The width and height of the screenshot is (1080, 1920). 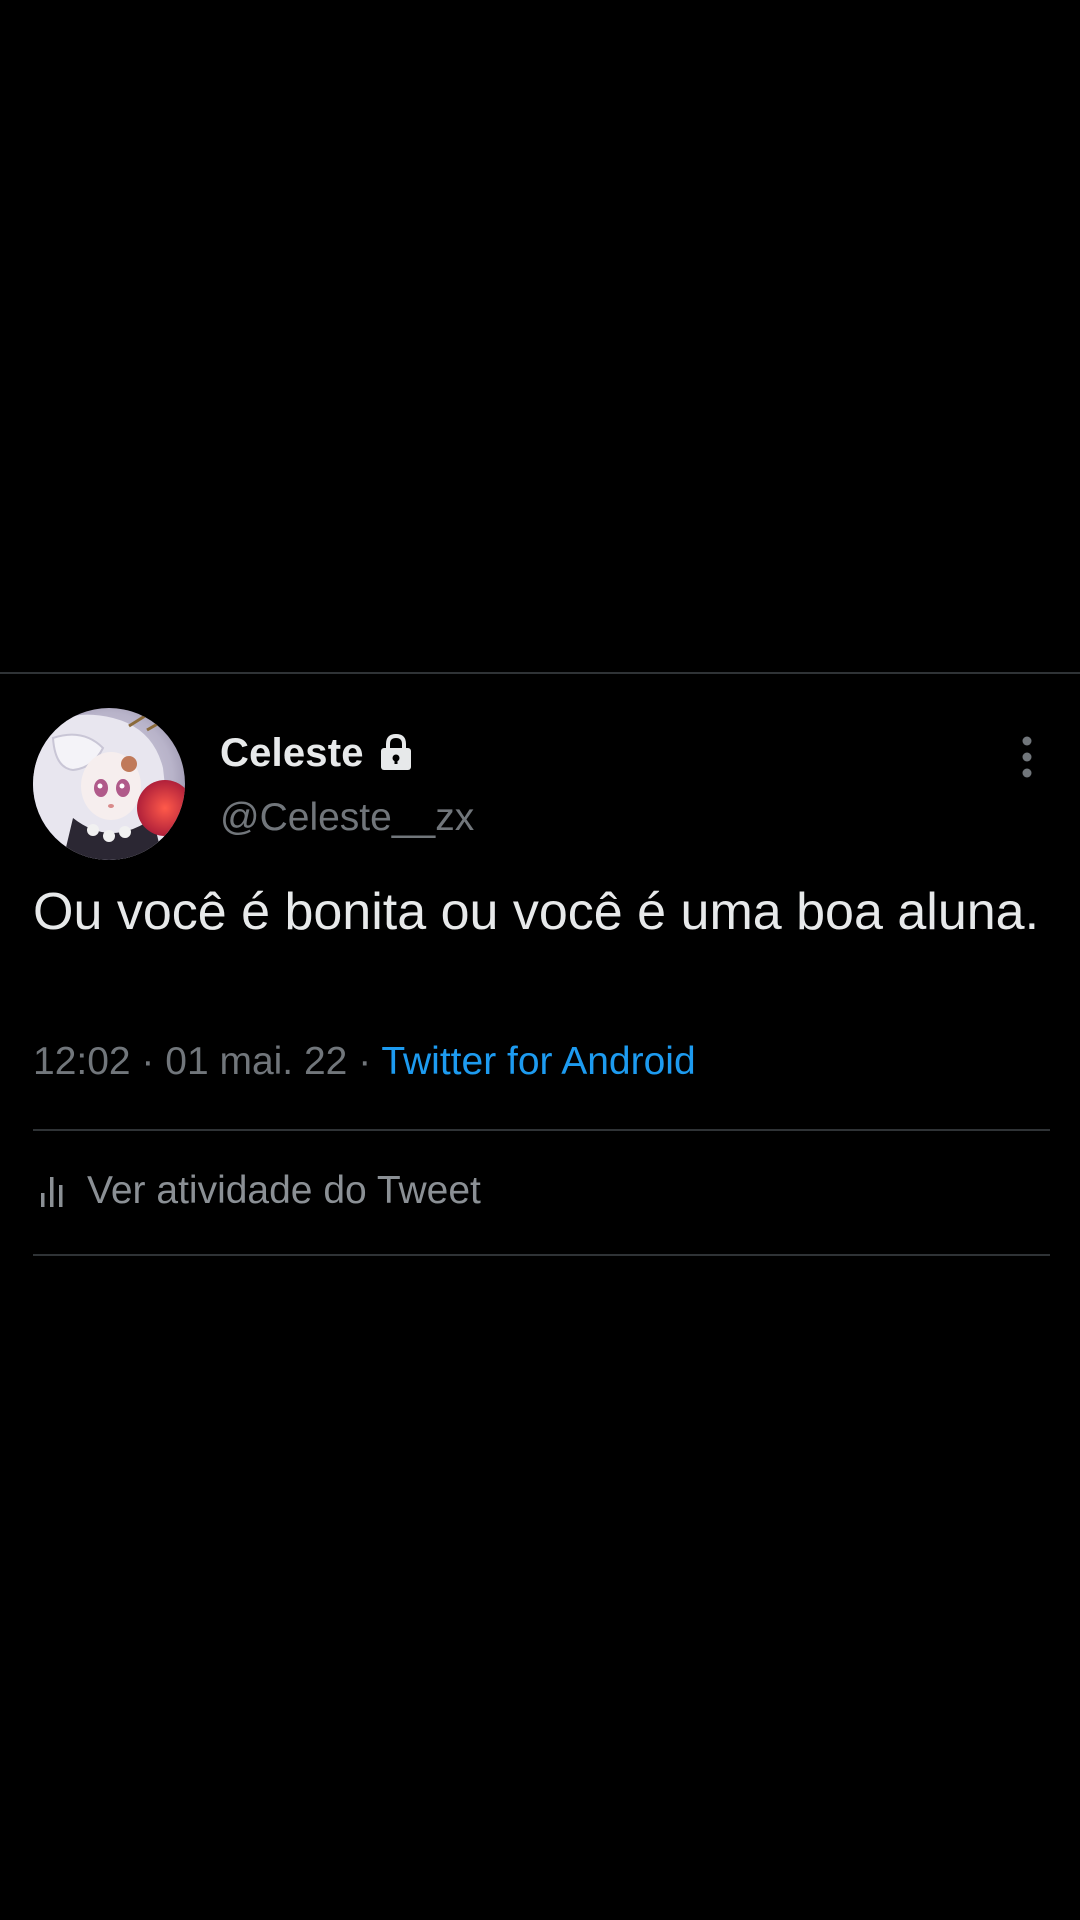 I want to click on avatar-image, so click(x=109, y=784).